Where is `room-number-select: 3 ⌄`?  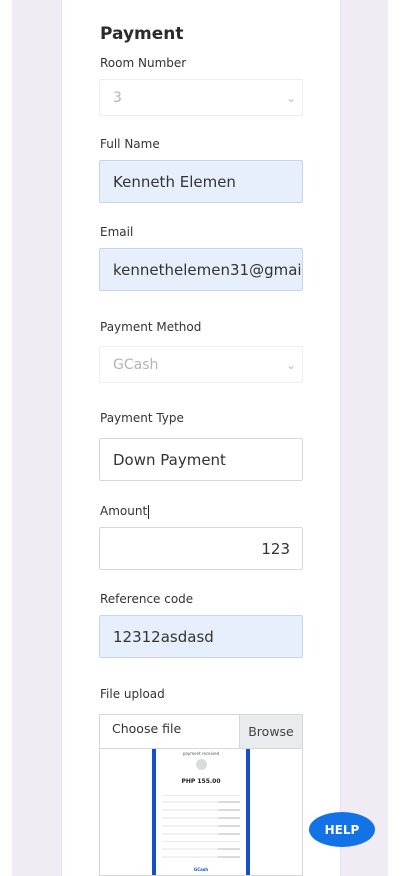
room-number-select: 3 ⌄ is located at coordinates (201, 97).